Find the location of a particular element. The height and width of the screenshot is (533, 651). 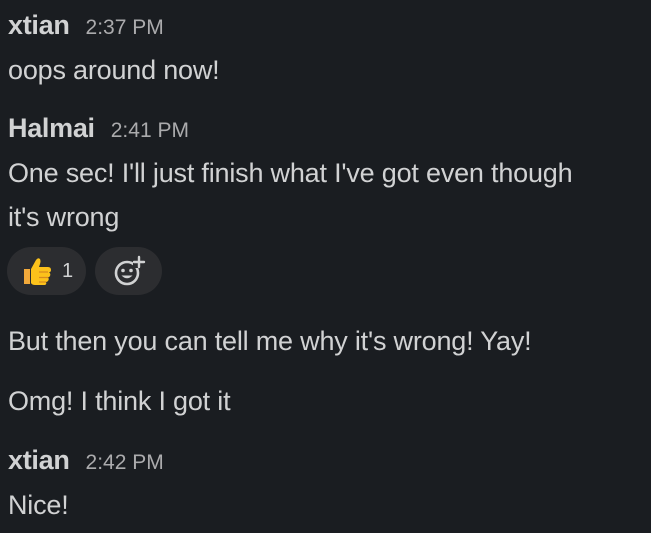

message-text: oops around now! is located at coordinates (114, 70).